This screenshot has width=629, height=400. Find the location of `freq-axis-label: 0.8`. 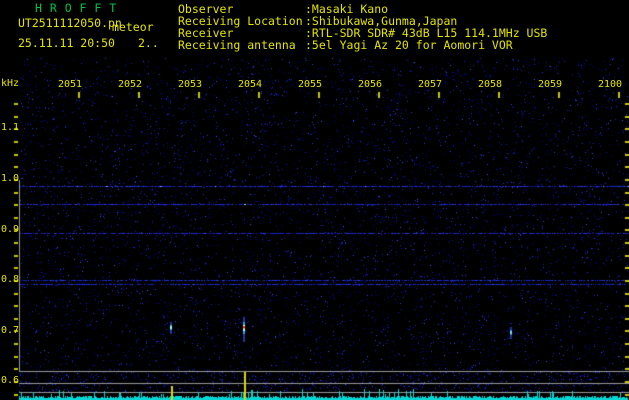

freq-axis-label: 0.8 is located at coordinates (10, 279).